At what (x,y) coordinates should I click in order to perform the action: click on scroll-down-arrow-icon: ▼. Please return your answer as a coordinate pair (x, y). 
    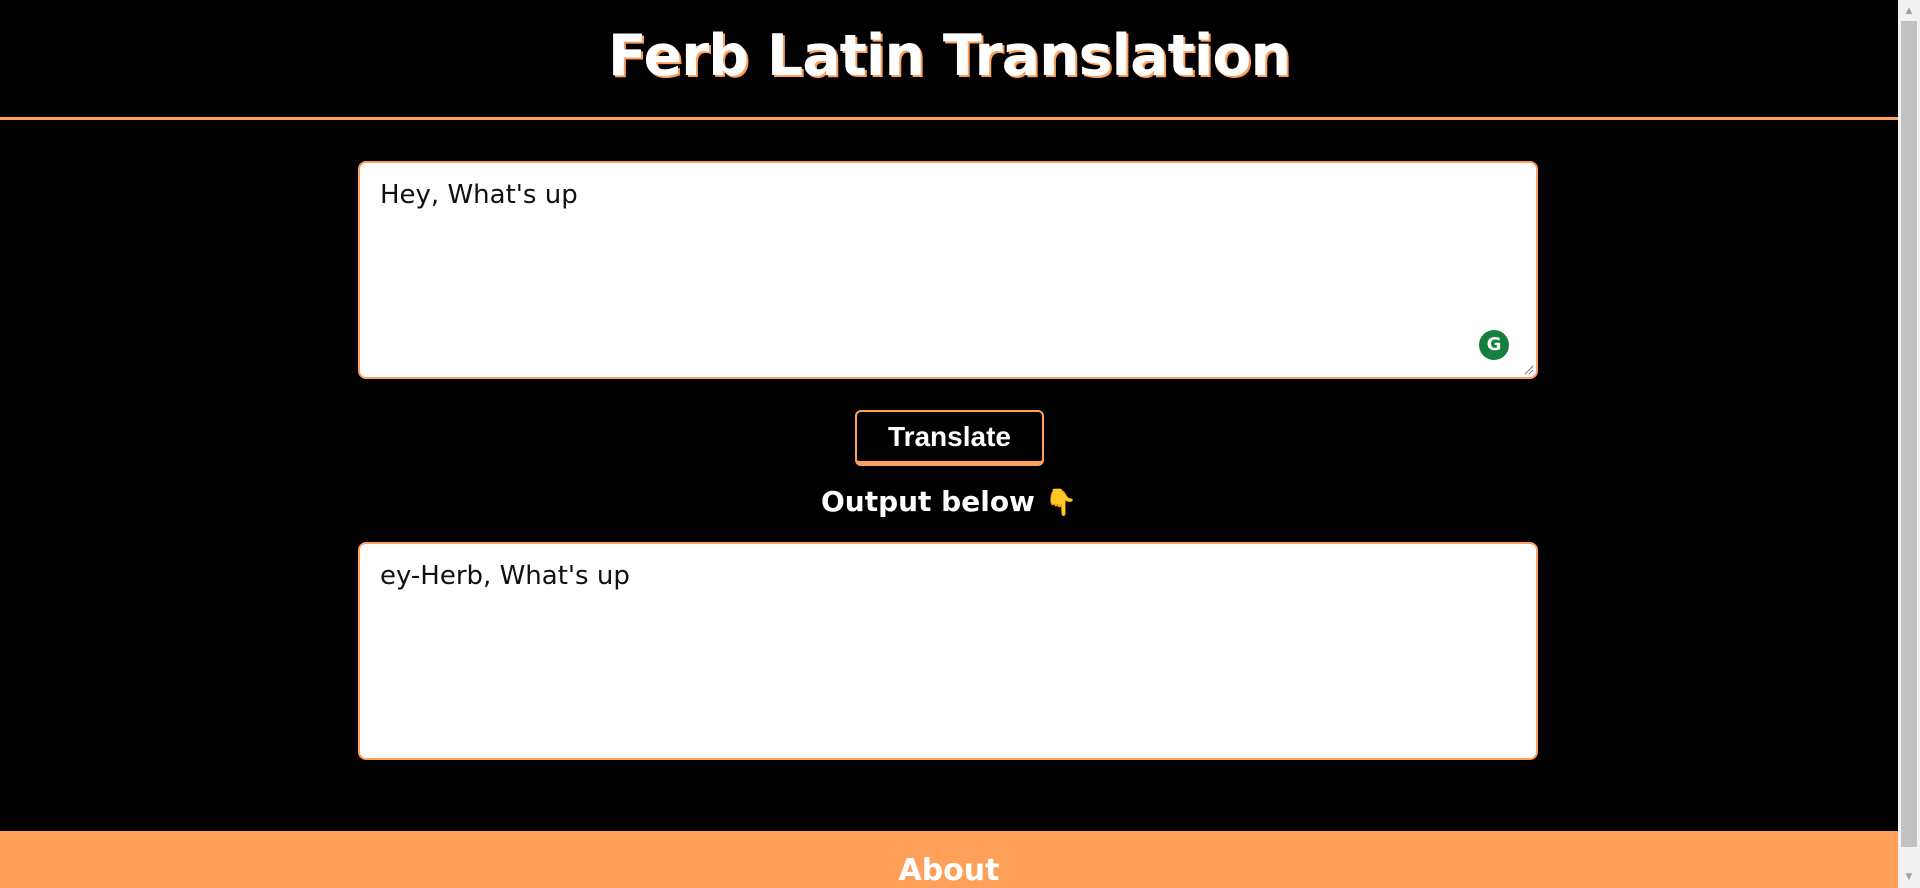
    Looking at the image, I should click on (1909, 877).